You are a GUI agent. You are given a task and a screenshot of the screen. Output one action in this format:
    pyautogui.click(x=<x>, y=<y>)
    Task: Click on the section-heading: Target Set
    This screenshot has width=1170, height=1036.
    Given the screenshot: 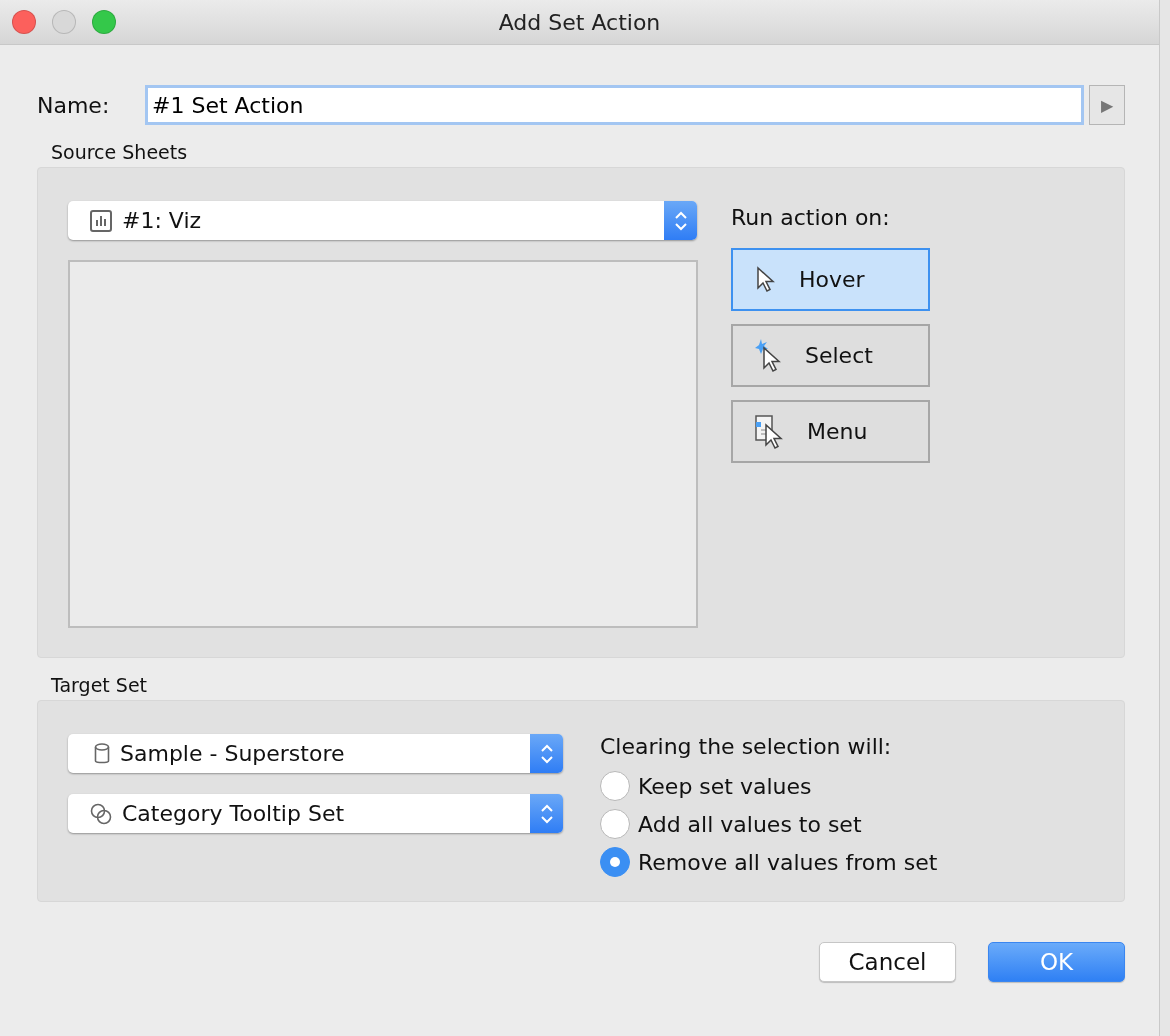 What is the action you would take?
    pyautogui.click(x=99, y=685)
    